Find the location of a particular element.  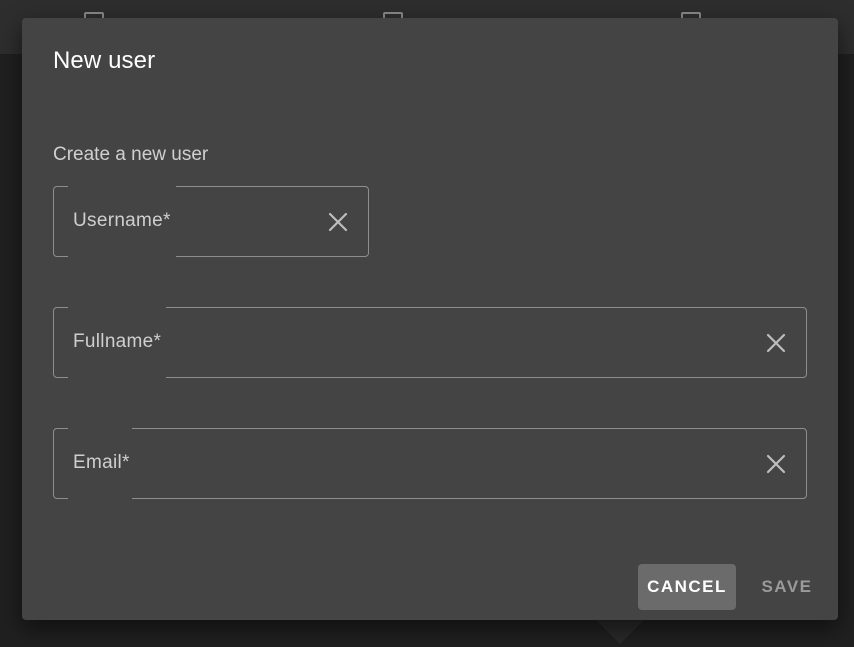

username-label: Username* is located at coordinates (122, 220).